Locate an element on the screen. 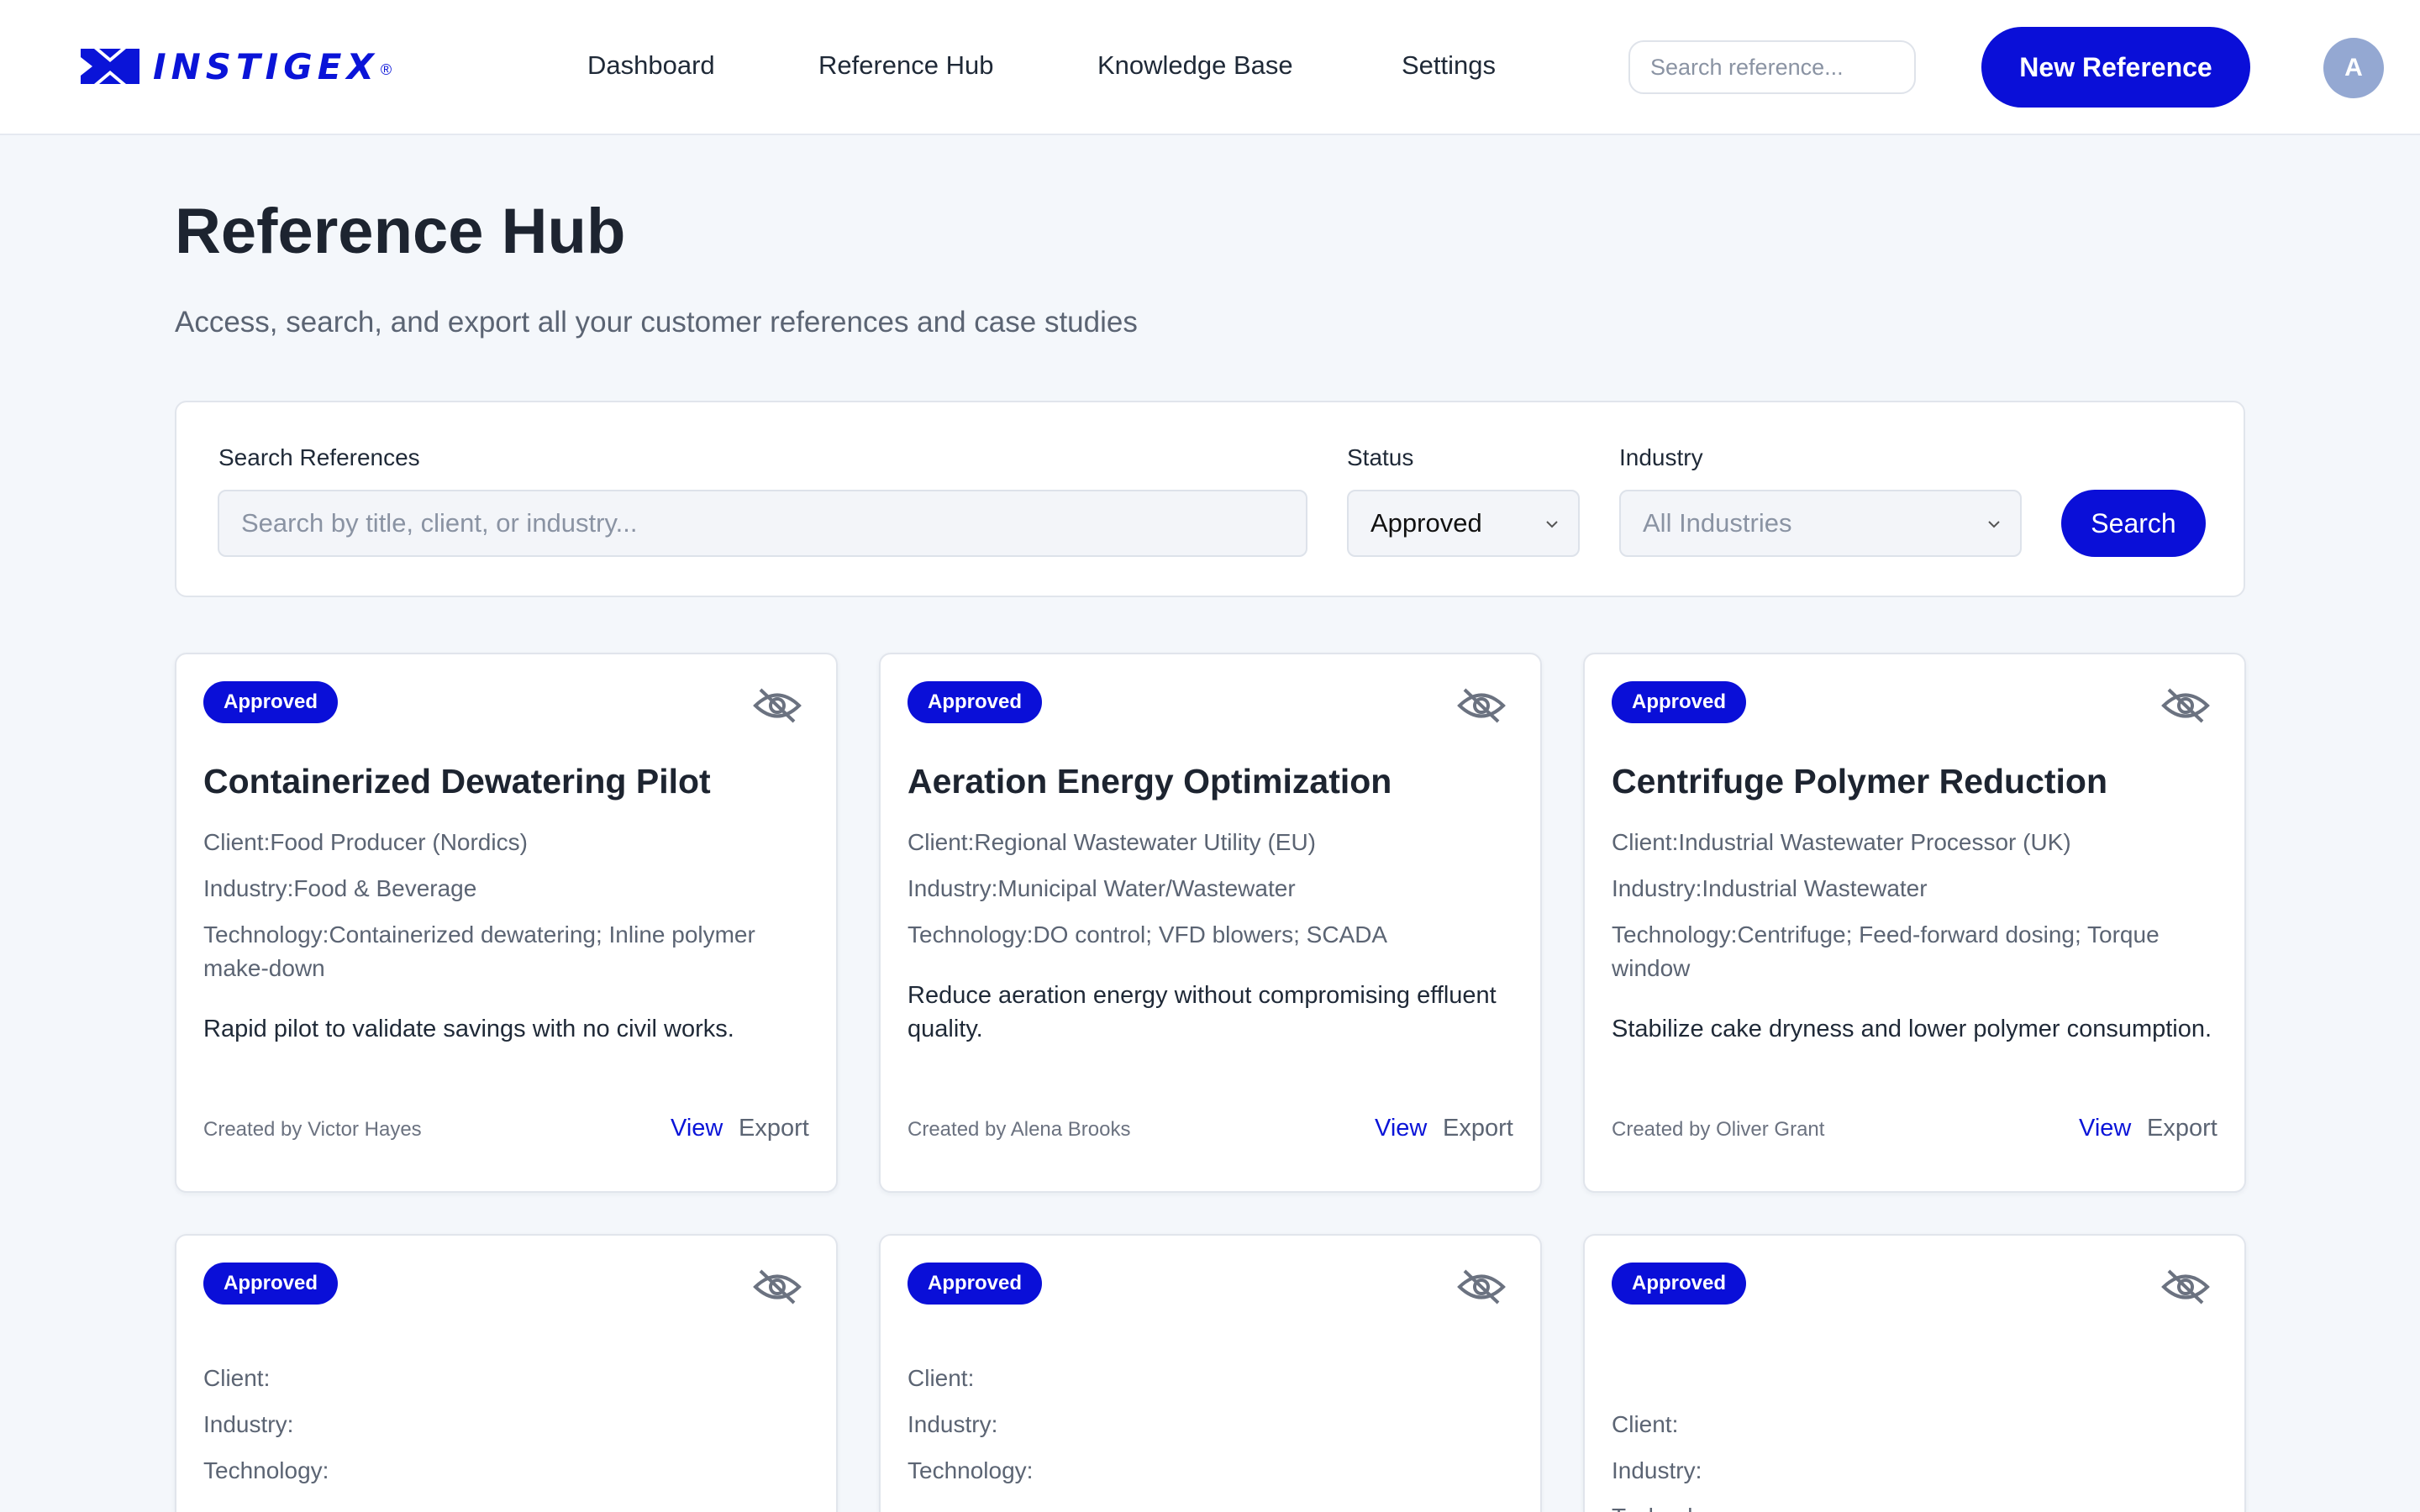 This screenshot has width=2420, height=1512. logo: INSTIGEX ® is located at coordinates (236, 66).